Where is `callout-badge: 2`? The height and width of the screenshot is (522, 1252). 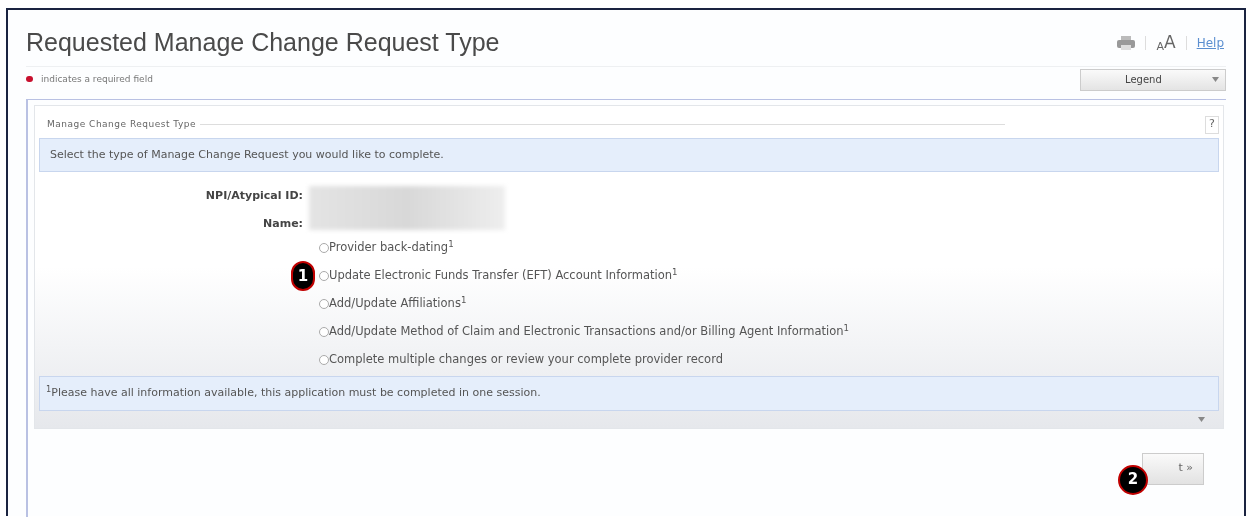
callout-badge: 2 is located at coordinates (1133, 479).